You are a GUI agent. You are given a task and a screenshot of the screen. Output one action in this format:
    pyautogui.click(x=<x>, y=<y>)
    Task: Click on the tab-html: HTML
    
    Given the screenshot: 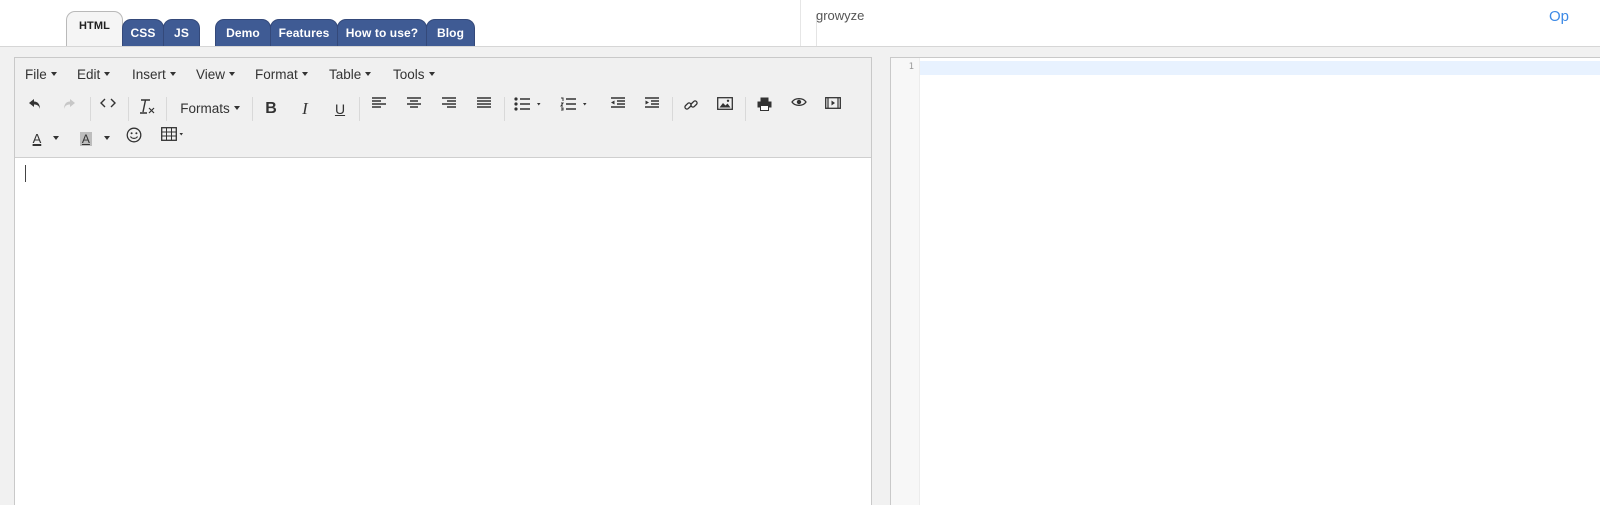 What is the action you would take?
    pyautogui.click(x=94, y=28)
    